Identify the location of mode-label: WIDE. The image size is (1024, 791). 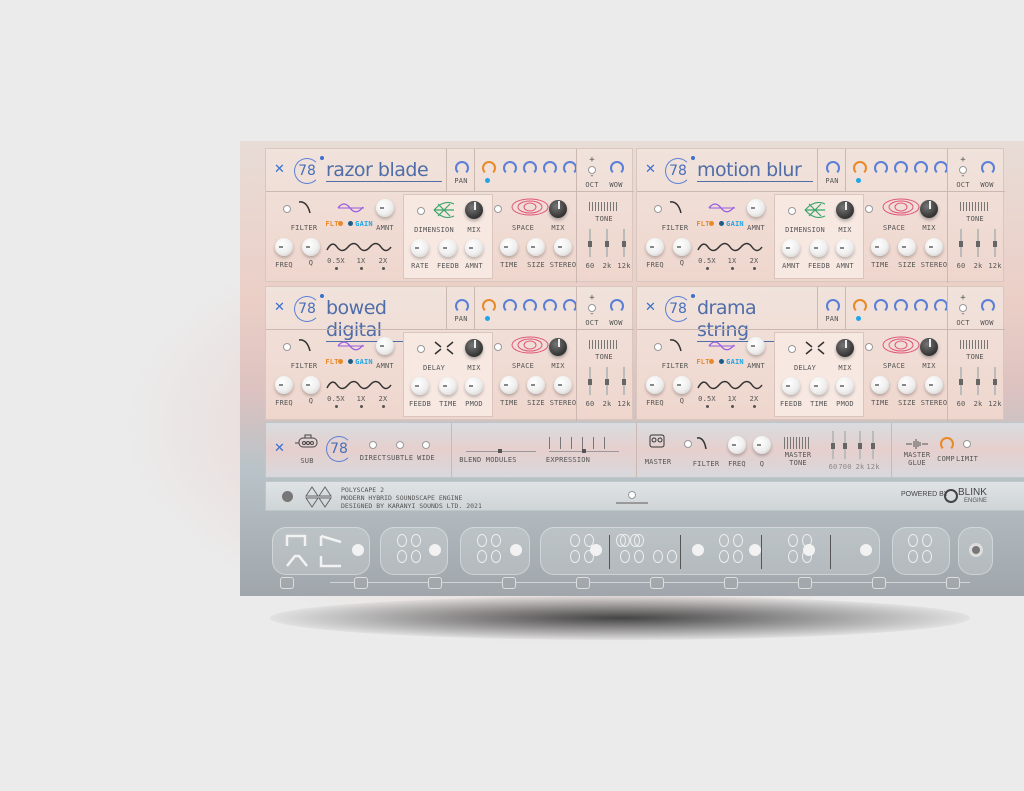
(426, 458).